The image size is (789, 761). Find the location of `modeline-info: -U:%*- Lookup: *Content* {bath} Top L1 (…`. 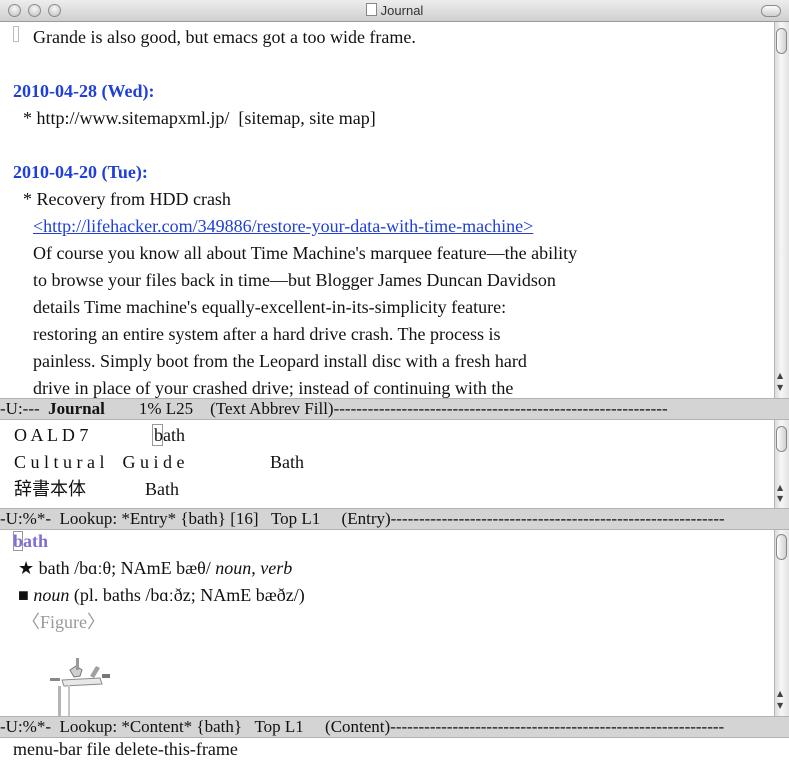

modeline-info: -U:%*- Lookup: *Content* {bath} Top L1 (… is located at coordinates (362, 726).